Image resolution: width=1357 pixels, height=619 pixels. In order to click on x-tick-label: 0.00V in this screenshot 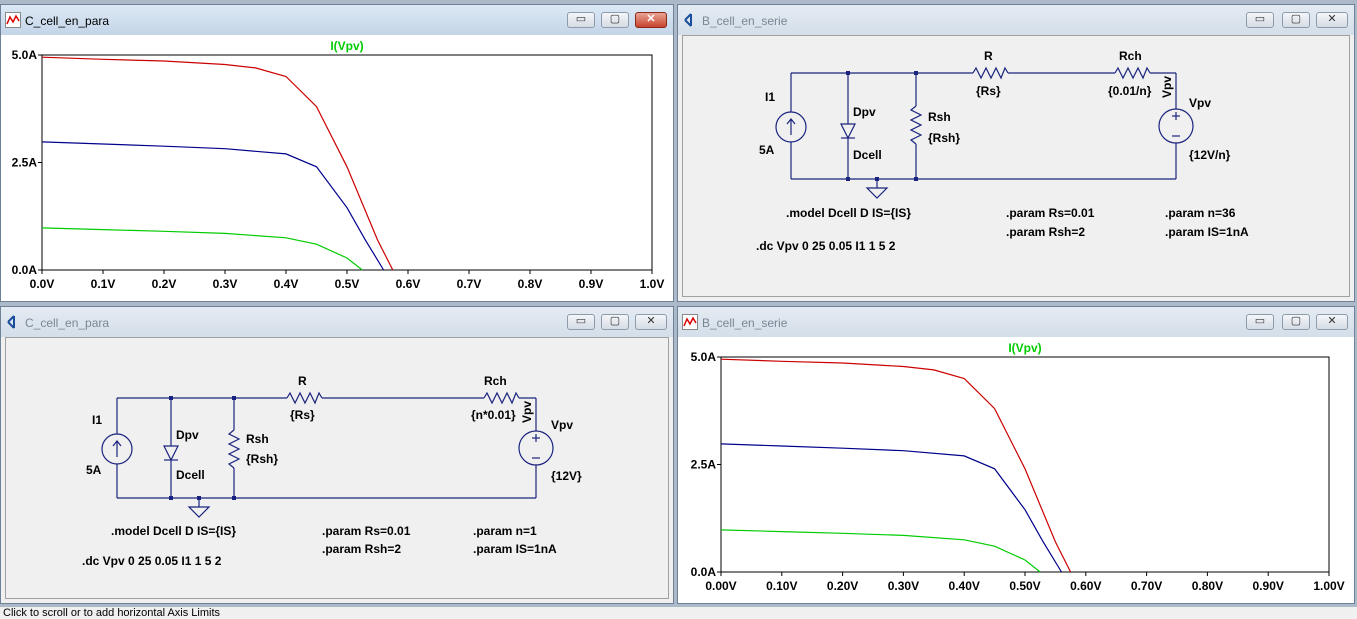, I will do `click(720, 586)`.